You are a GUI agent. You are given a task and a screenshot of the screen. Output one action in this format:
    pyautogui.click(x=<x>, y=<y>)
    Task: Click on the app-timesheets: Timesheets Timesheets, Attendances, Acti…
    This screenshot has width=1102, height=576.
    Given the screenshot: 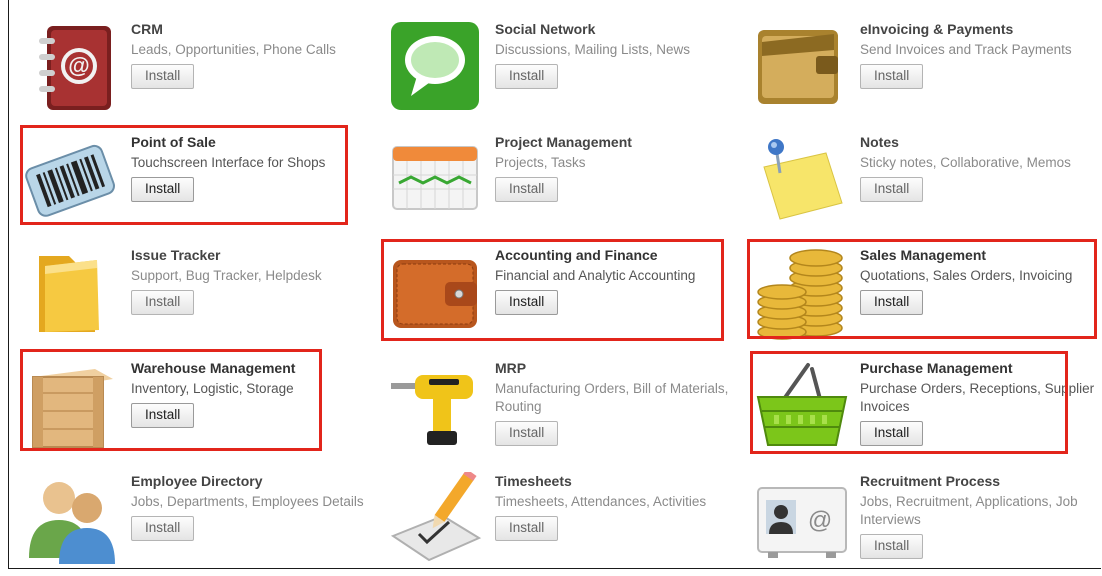 What is the action you would take?
    pyautogui.click(x=566, y=524)
    